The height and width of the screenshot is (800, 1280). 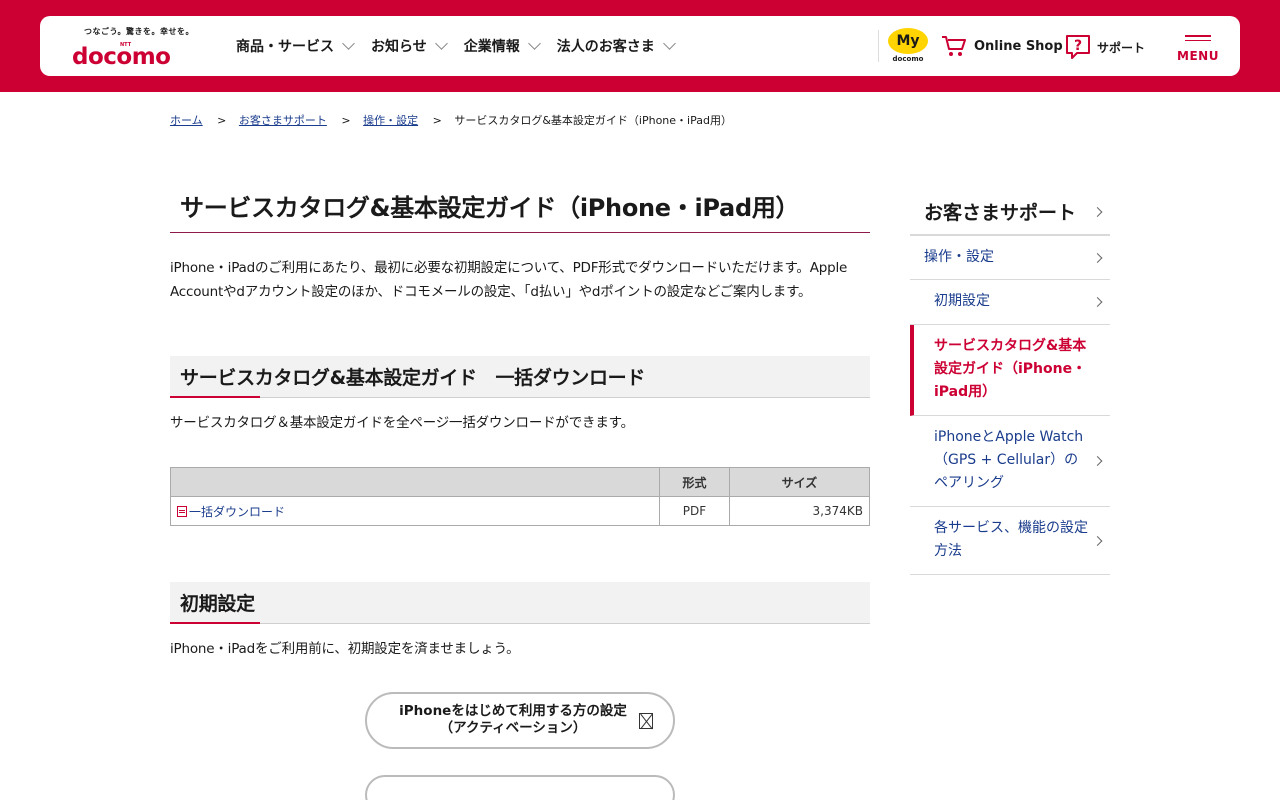 I want to click on sidenav-service-catalog-current: サービスカタログ&基本設定ガイド（iPhone・iPad用）, so click(x=1010, y=370).